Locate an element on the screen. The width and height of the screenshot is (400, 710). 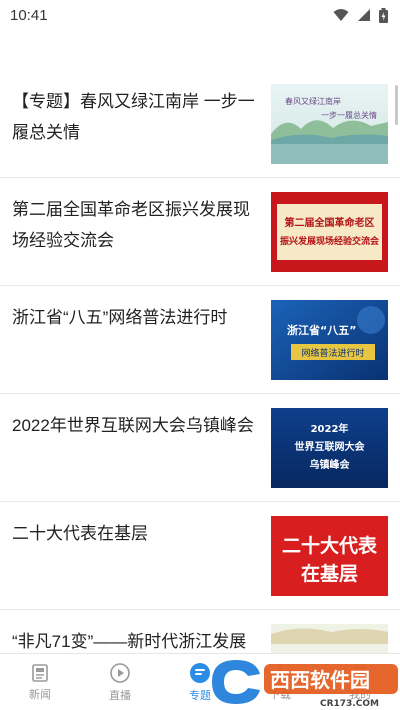
thumb-text: 在基层 is located at coordinates (329, 573).